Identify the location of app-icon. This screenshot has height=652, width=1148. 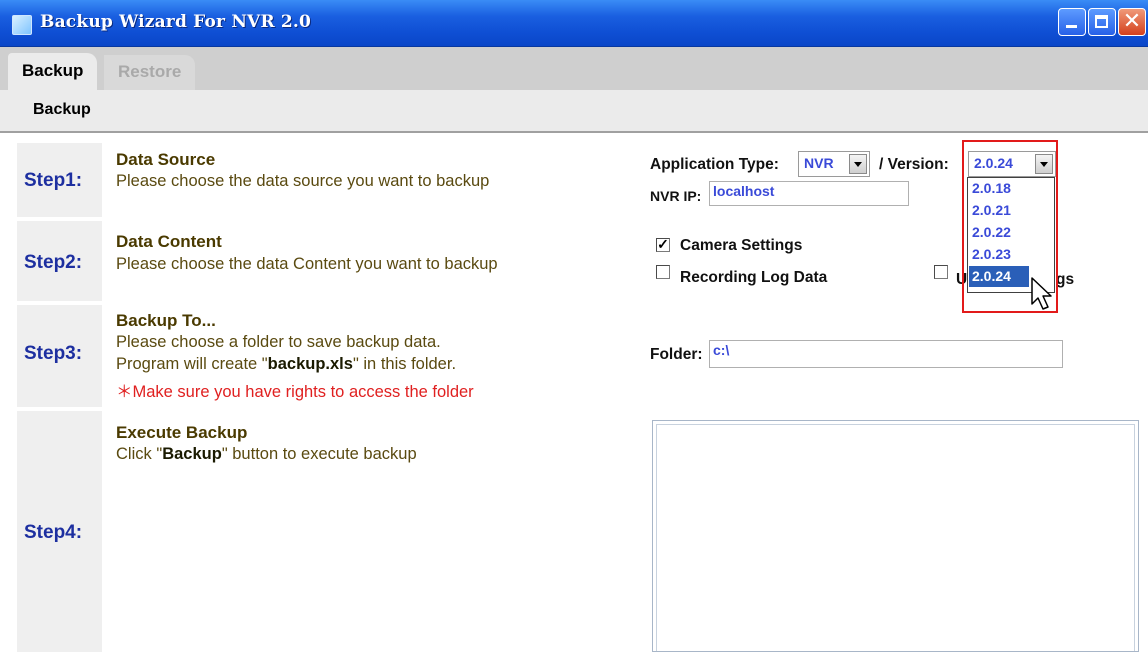
(22, 25).